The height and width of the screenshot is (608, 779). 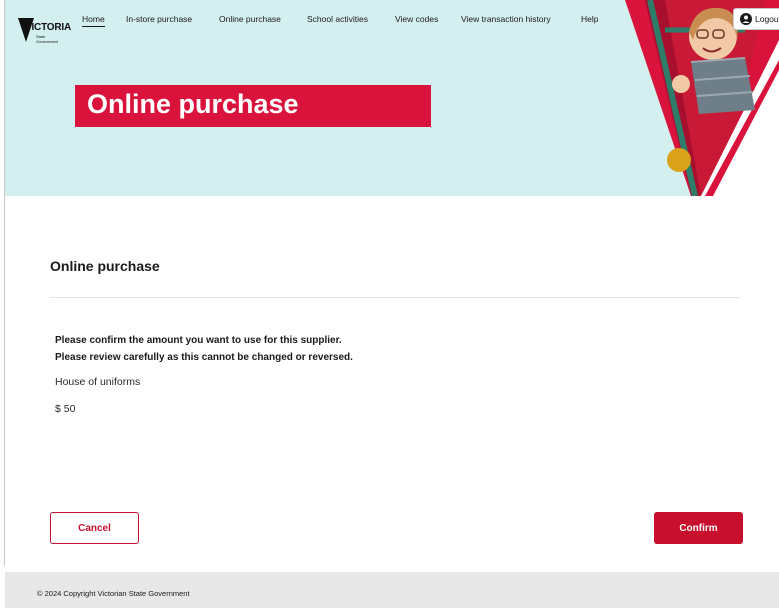 I want to click on banner-title: Online purchase, so click(x=193, y=104).